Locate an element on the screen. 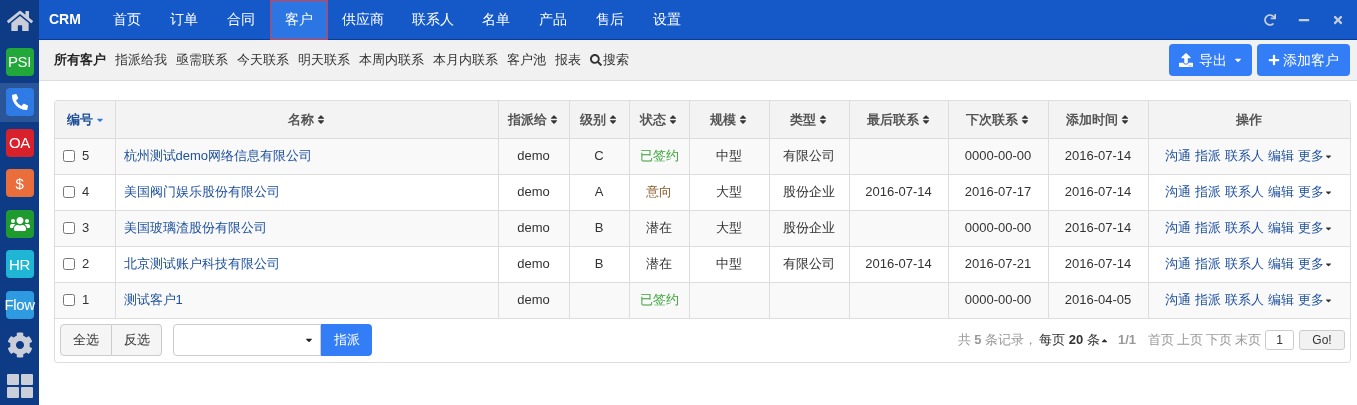 This screenshot has width=1357, height=405. nav-tab: 供应商 is located at coordinates (362, 20).